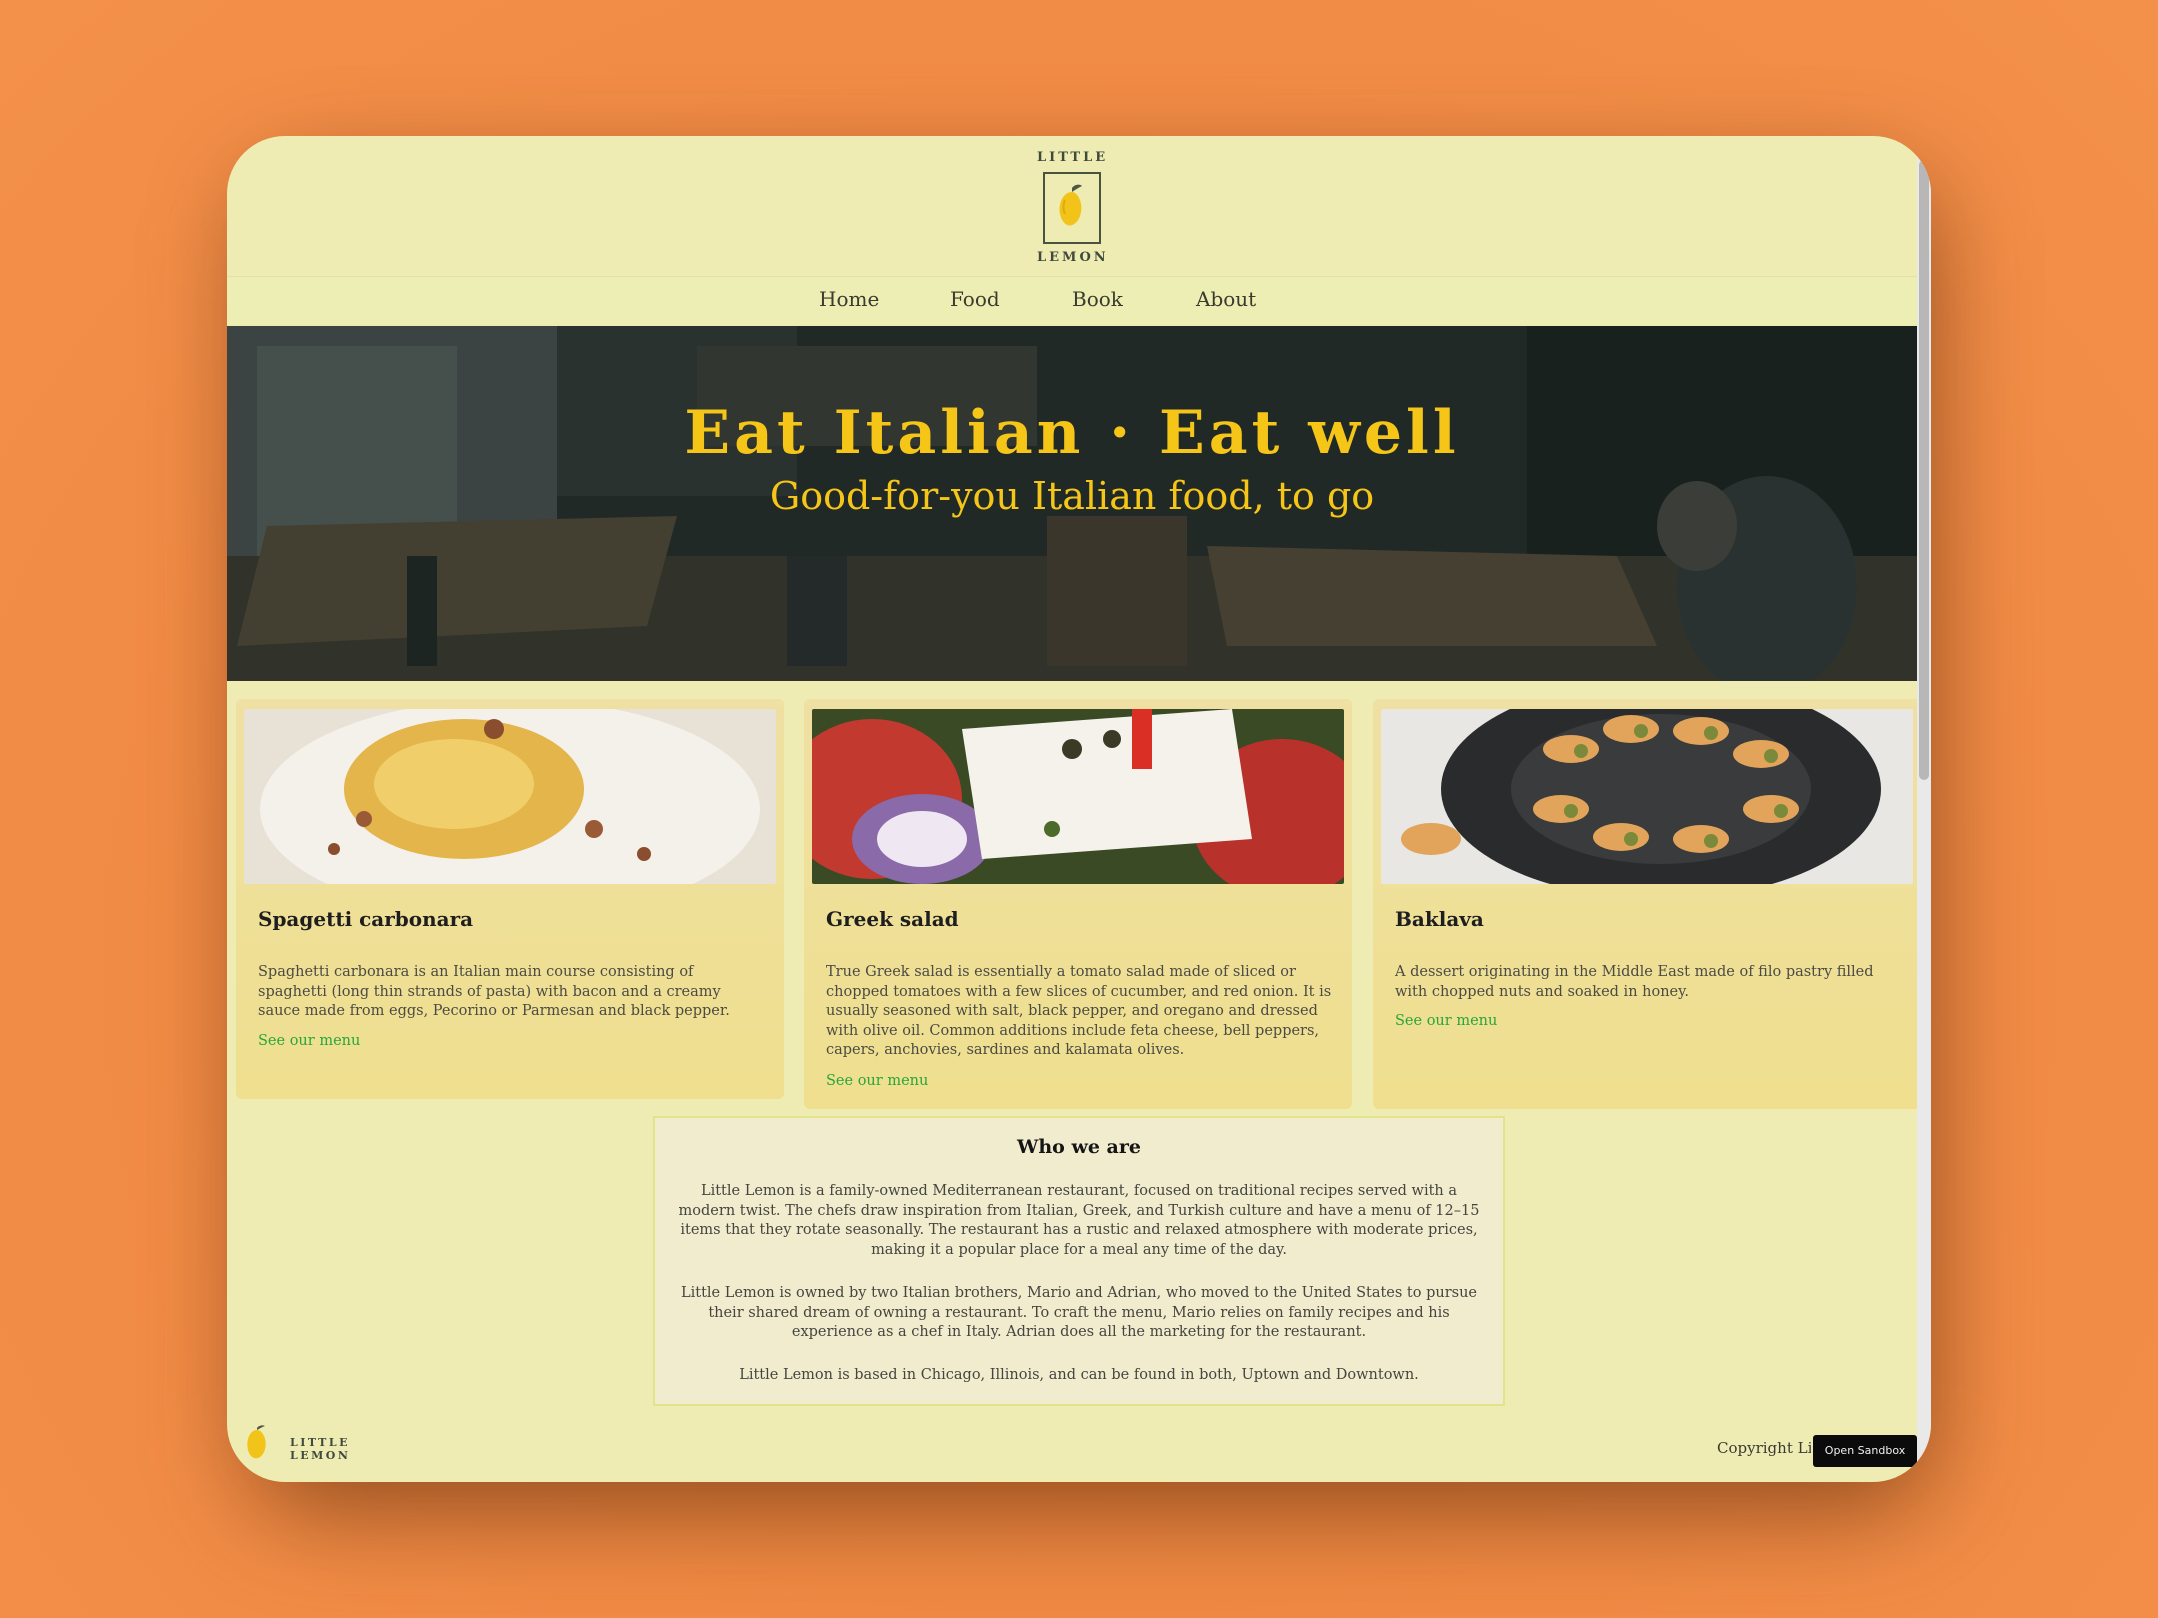  Describe the element at coordinates (1439, 919) in the screenshot. I see `card-title: Baklava` at that location.